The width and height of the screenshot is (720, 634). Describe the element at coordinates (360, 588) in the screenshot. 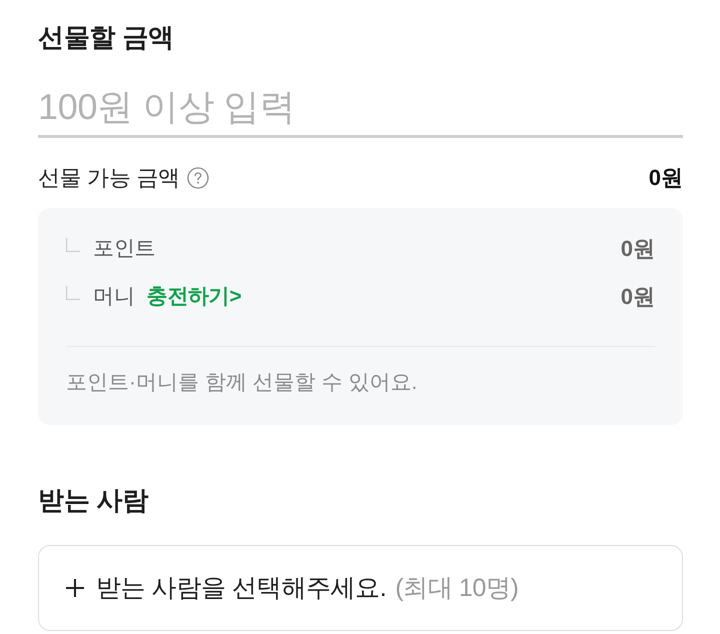

I see `select-recipient-button: 받는 사람을 선택해주세요. (최대 10명)` at that location.